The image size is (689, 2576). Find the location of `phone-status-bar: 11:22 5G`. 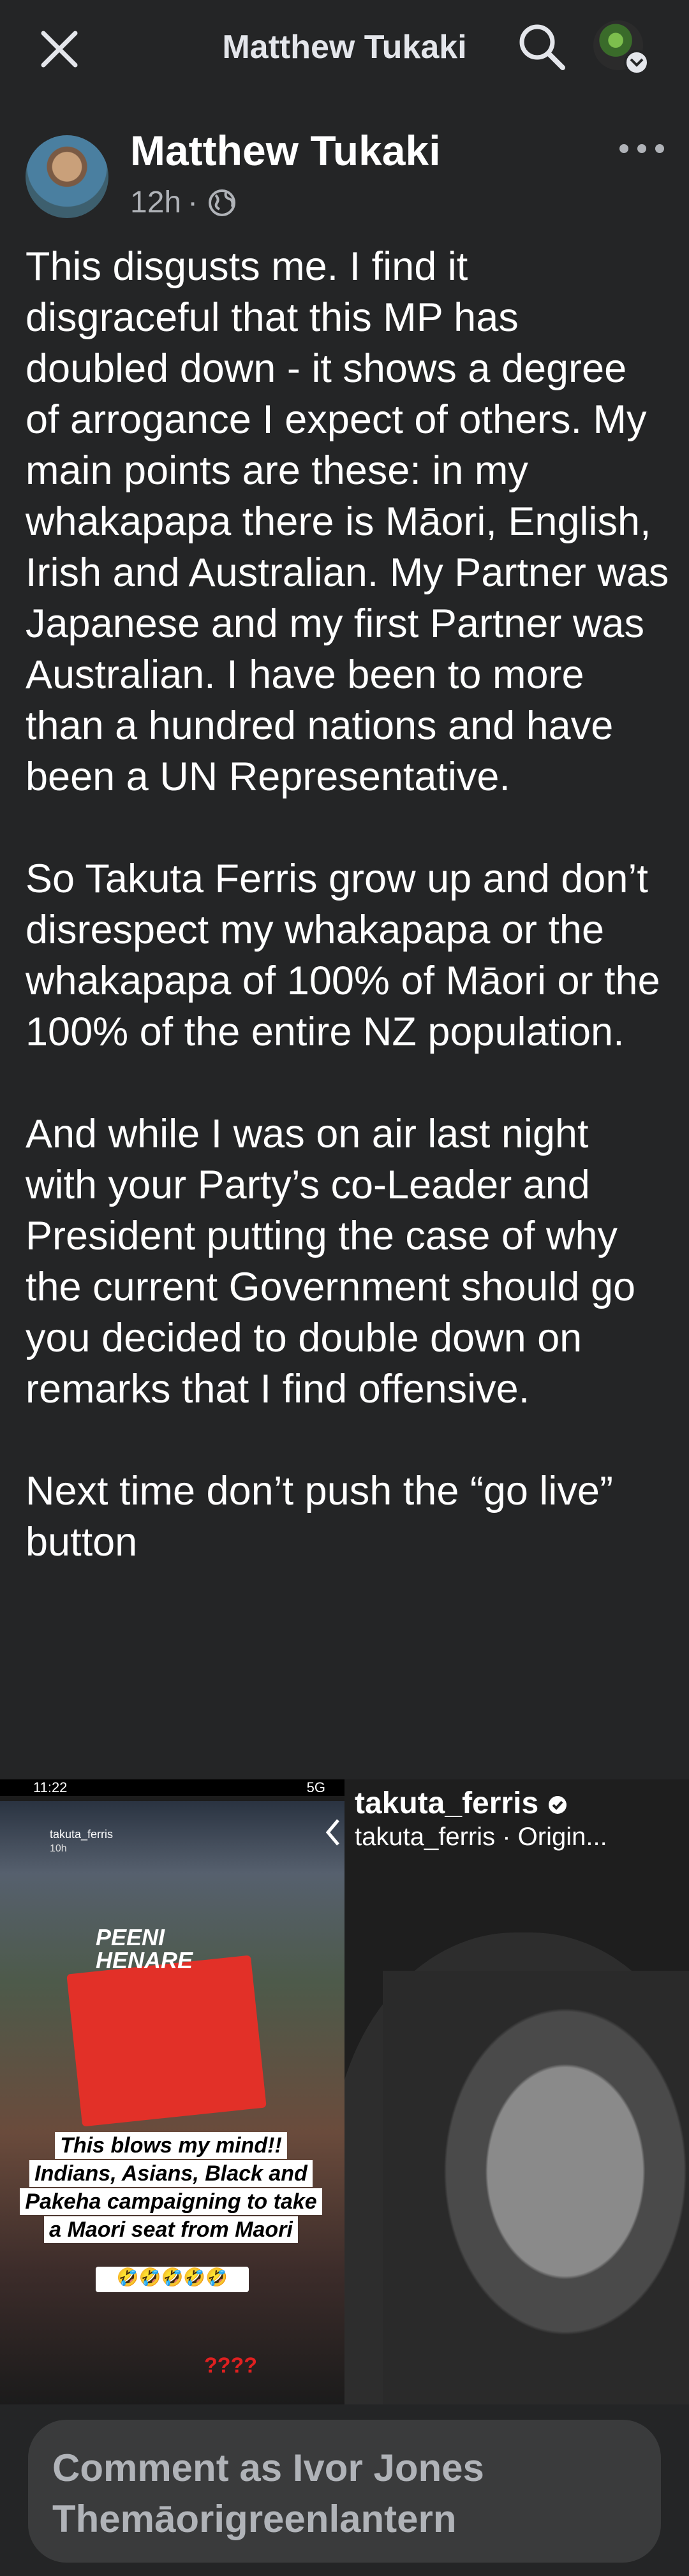

phone-status-bar: 11:22 5G is located at coordinates (172, 1787).